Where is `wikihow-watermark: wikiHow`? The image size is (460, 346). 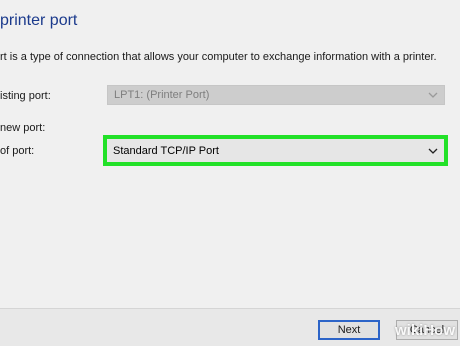
wikihow-watermark: wikiHow is located at coordinates (425, 330).